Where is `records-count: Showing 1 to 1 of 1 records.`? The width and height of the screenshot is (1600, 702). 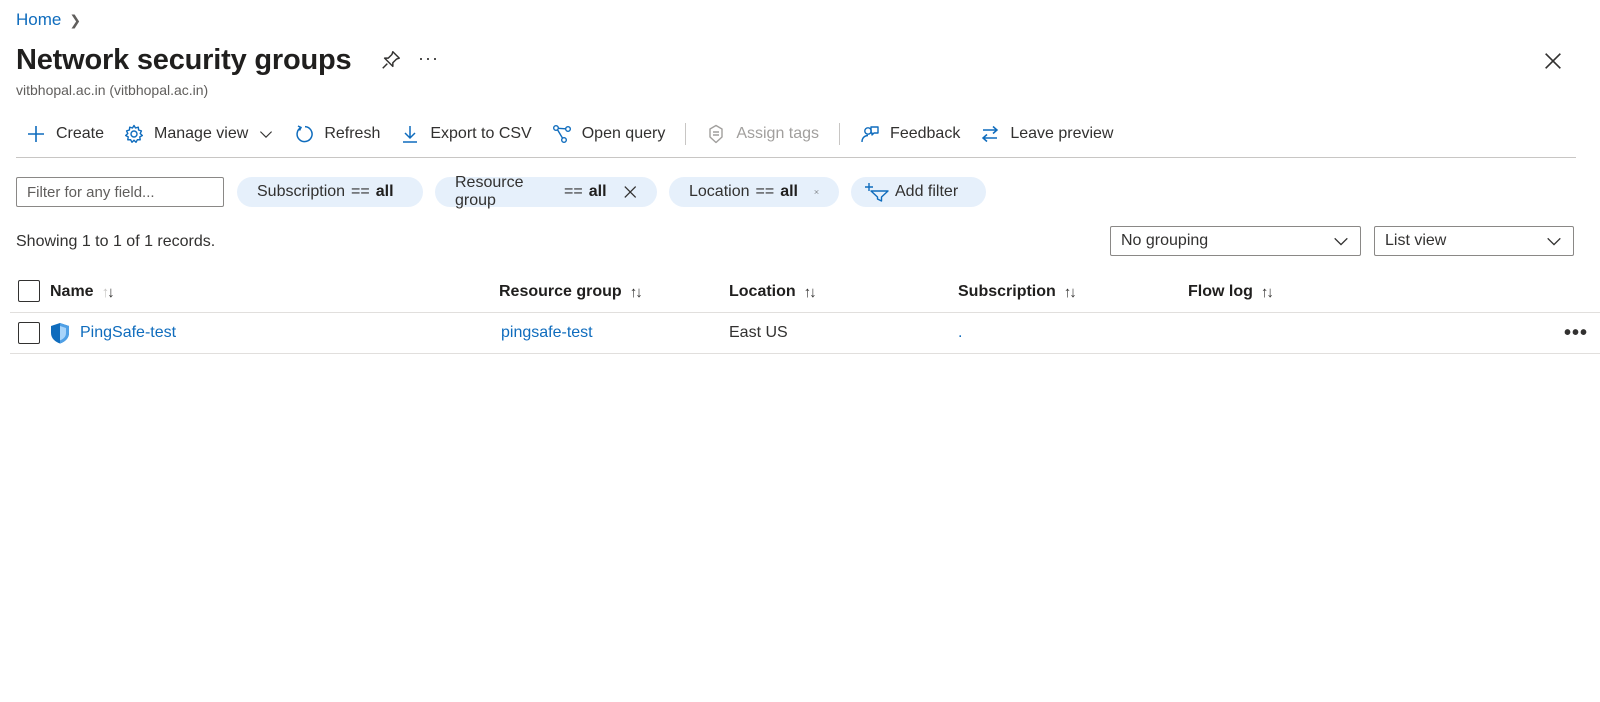
records-count: Showing 1 to 1 of 1 records. is located at coordinates (116, 241).